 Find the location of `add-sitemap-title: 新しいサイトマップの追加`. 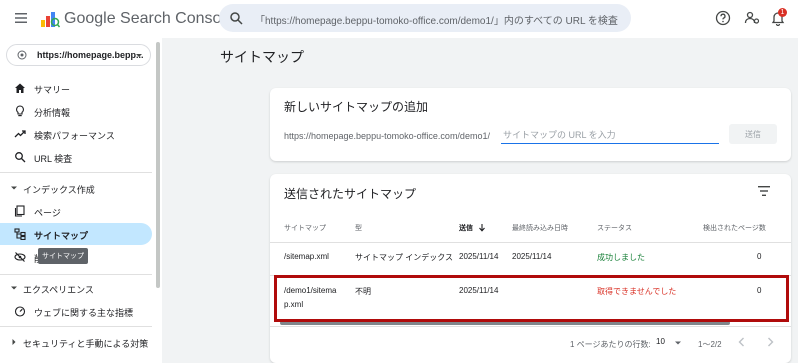

add-sitemap-title: 新しいサイトマップの追加 is located at coordinates (356, 107).